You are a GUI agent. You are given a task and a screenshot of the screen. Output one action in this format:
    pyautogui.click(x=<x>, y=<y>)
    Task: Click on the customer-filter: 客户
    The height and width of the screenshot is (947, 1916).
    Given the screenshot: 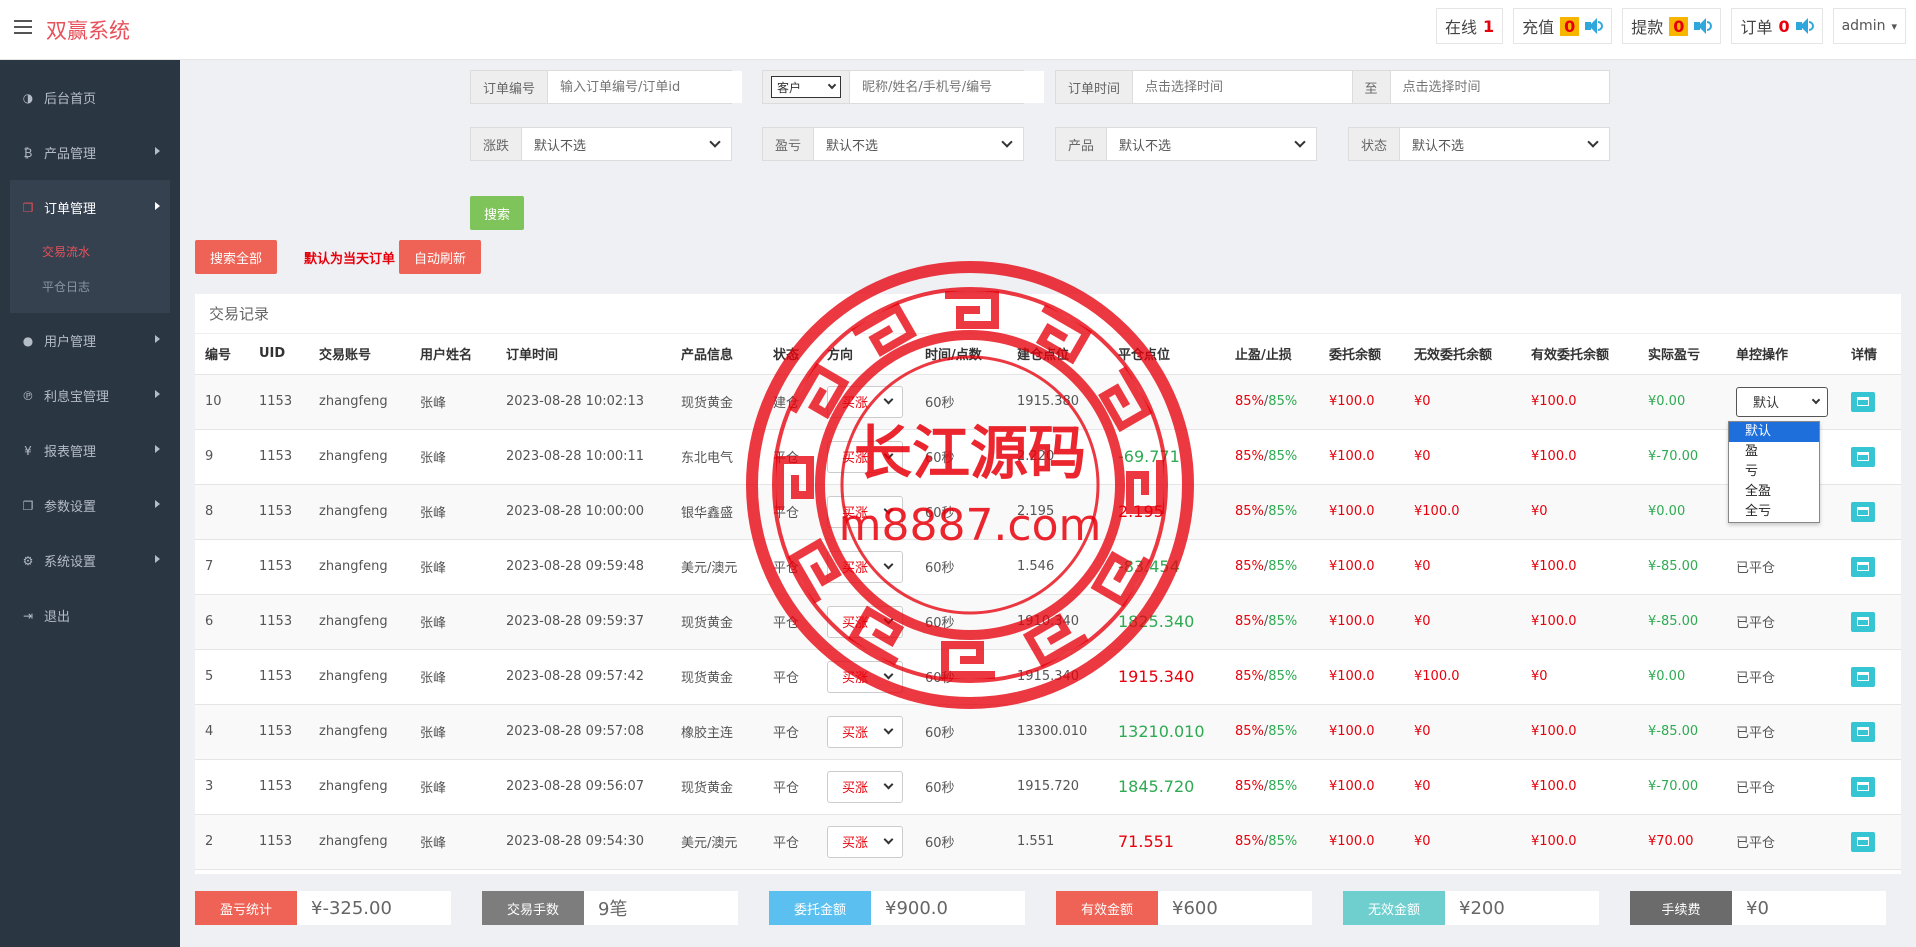 What is the action you would take?
    pyautogui.click(x=903, y=87)
    